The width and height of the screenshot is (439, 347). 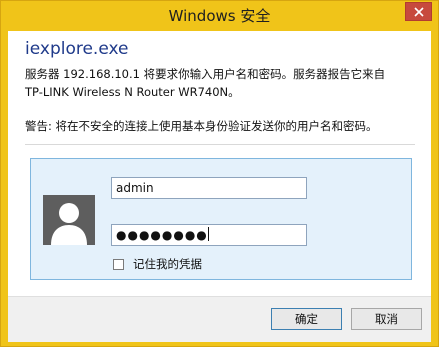 I want to click on password-field: ●●●●●●●●, so click(x=209, y=235).